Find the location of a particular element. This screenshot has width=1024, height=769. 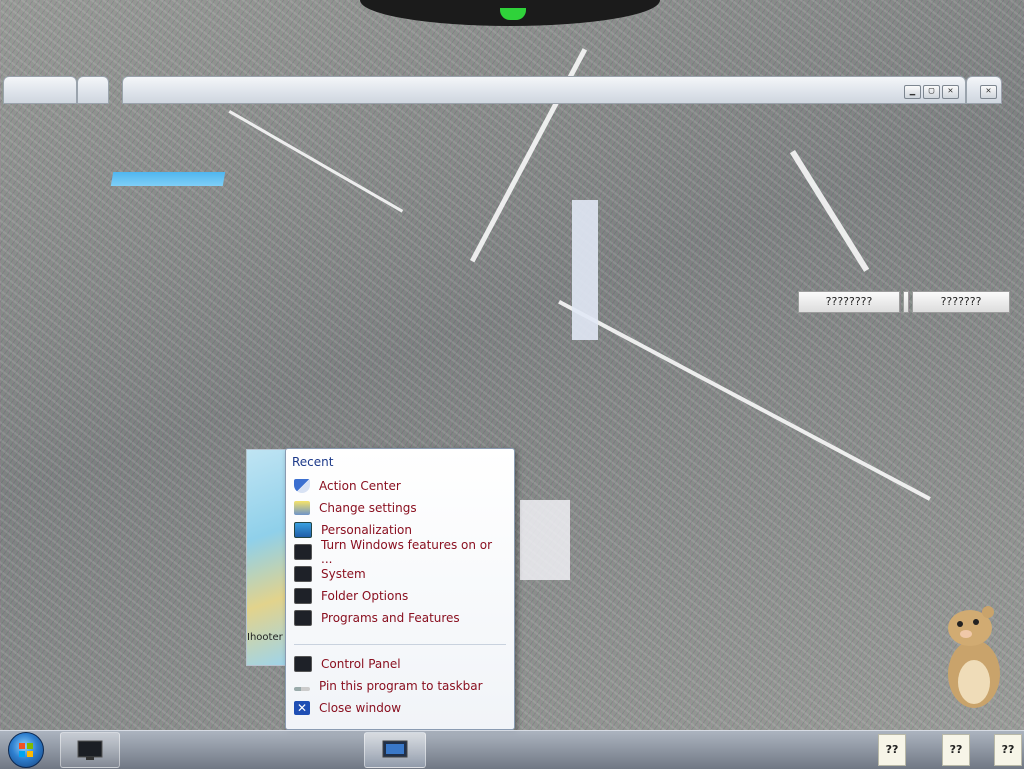

maximize-button: ▢ is located at coordinates (931, 92).